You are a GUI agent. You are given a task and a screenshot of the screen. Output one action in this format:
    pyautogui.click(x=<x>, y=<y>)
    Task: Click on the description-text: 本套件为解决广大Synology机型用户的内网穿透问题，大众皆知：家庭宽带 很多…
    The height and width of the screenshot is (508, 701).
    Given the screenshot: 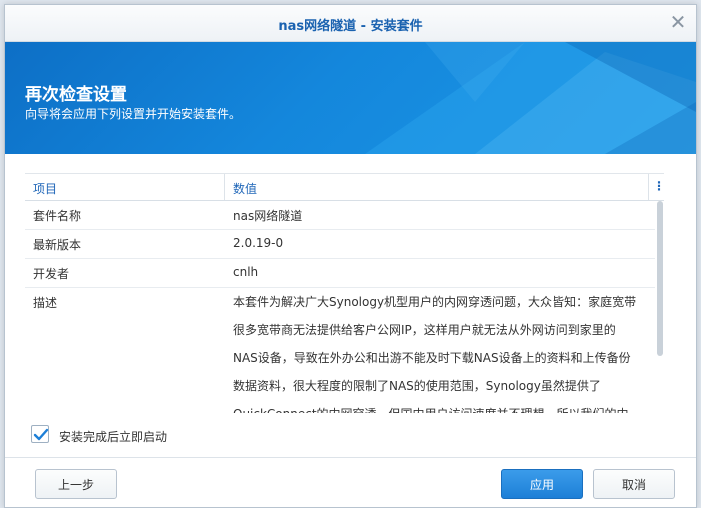 What is the action you would take?
    pyautogui.click(x=438, y=350)
    